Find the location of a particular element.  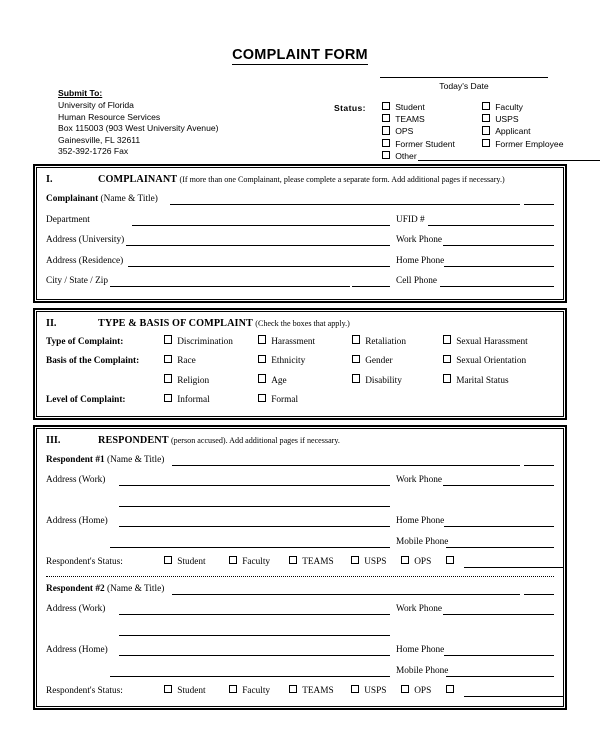

complainant-name-input-line-end is located at coordinates (539, 204).